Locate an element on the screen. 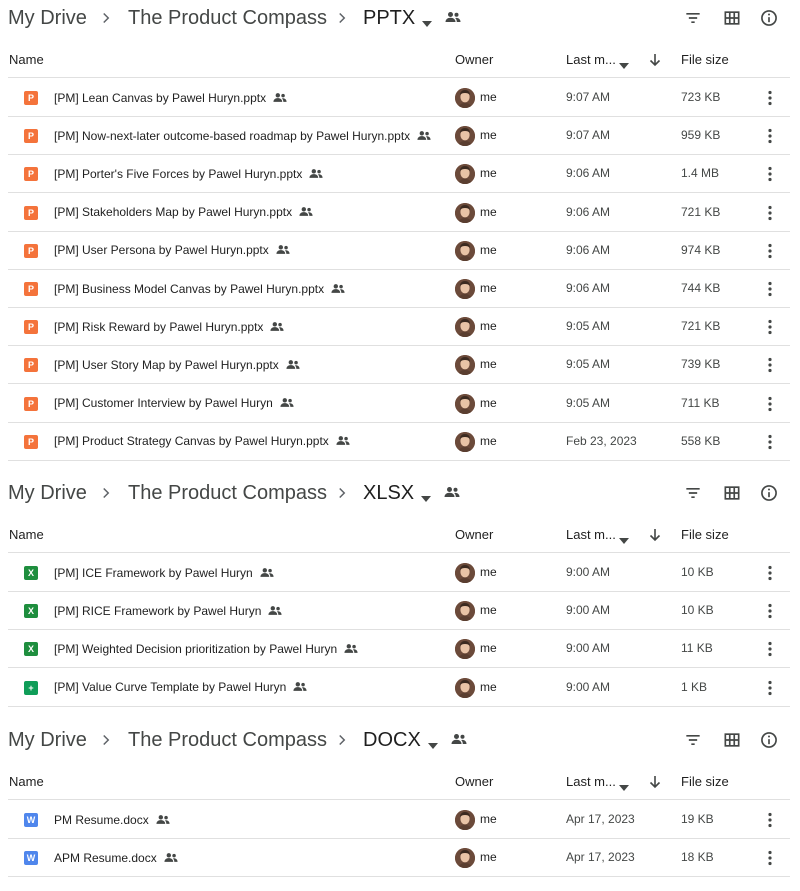  file-name-cell: [PM] Lean Canvas by Pawel Huryn.pptx is located at coordinates (170, 97).